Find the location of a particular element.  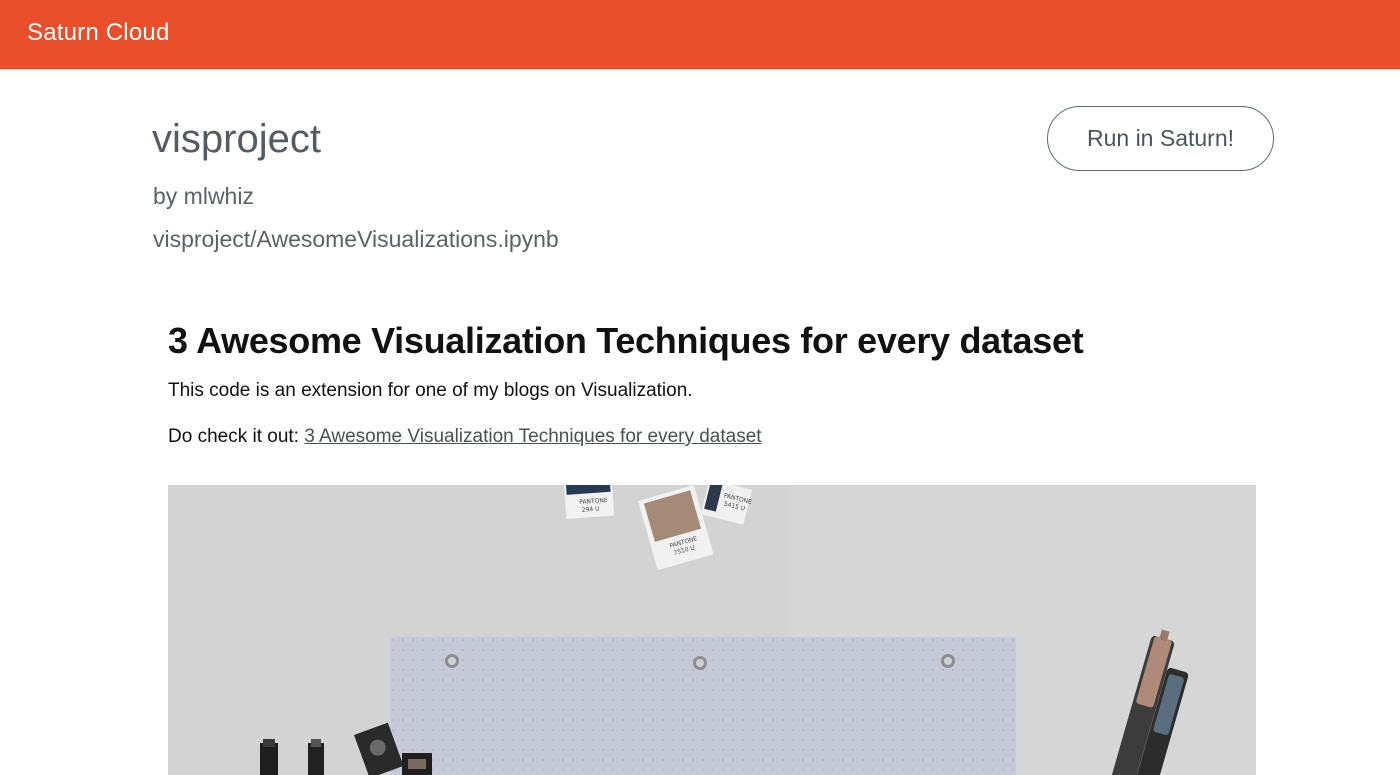

notebook-path: visproject/AwesomeVisualizations.ipynb is located at coordinates (356, 239).